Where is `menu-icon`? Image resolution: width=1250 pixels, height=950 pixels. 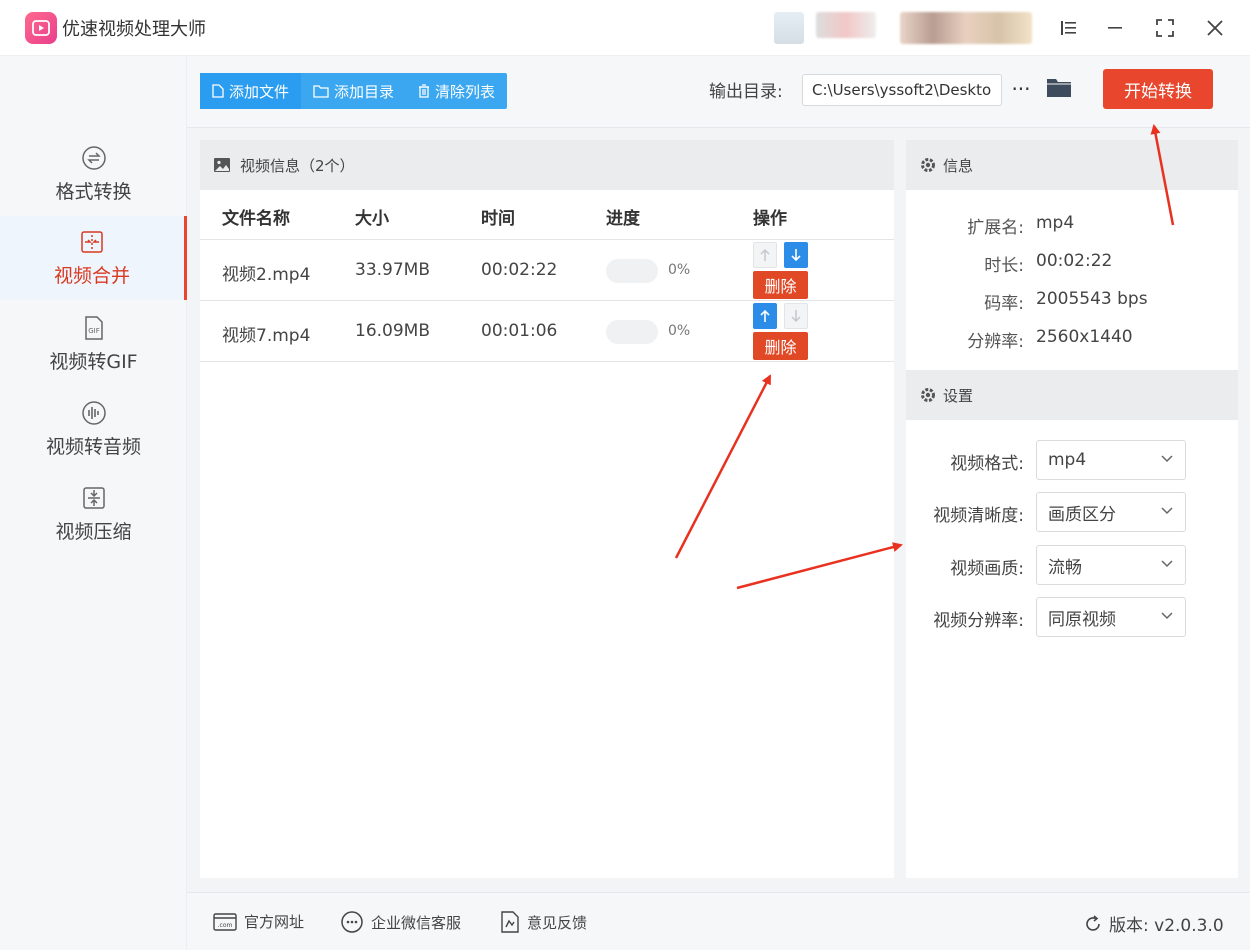
menu-icon is located at coordinates (1068, 28).